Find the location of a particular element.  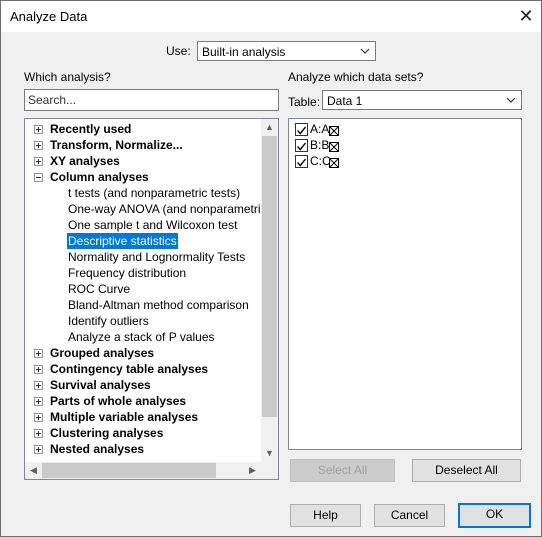

tree-item: One-way ANOVA (and nonparametric or is located at coordinates (151, 209).